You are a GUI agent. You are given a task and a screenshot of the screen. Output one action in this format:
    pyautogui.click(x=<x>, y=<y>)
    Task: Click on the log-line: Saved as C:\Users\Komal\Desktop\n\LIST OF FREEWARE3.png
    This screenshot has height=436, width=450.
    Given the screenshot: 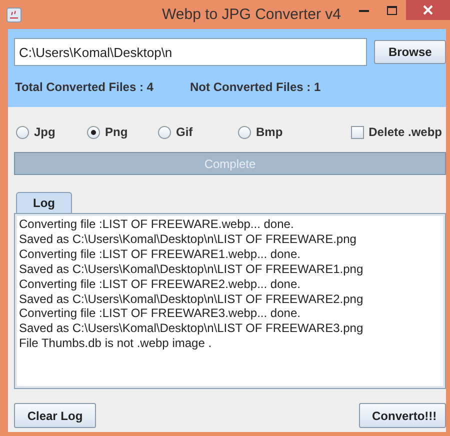 What is the action you would take?
    pyautogui.click(x=191, y=328)
    